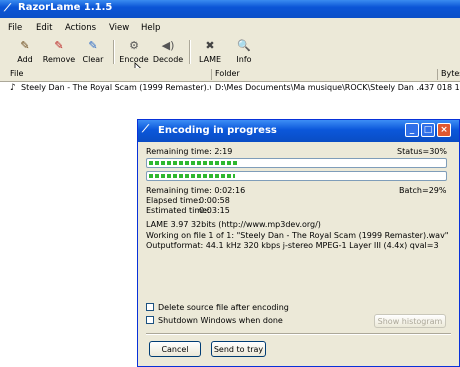 Image resolution: width=460 pixels, height=367 pixels. Describe the element at coordinates (238, 349) in the screenshot. I see `send-to-tray-button: Send to tray` at that location.